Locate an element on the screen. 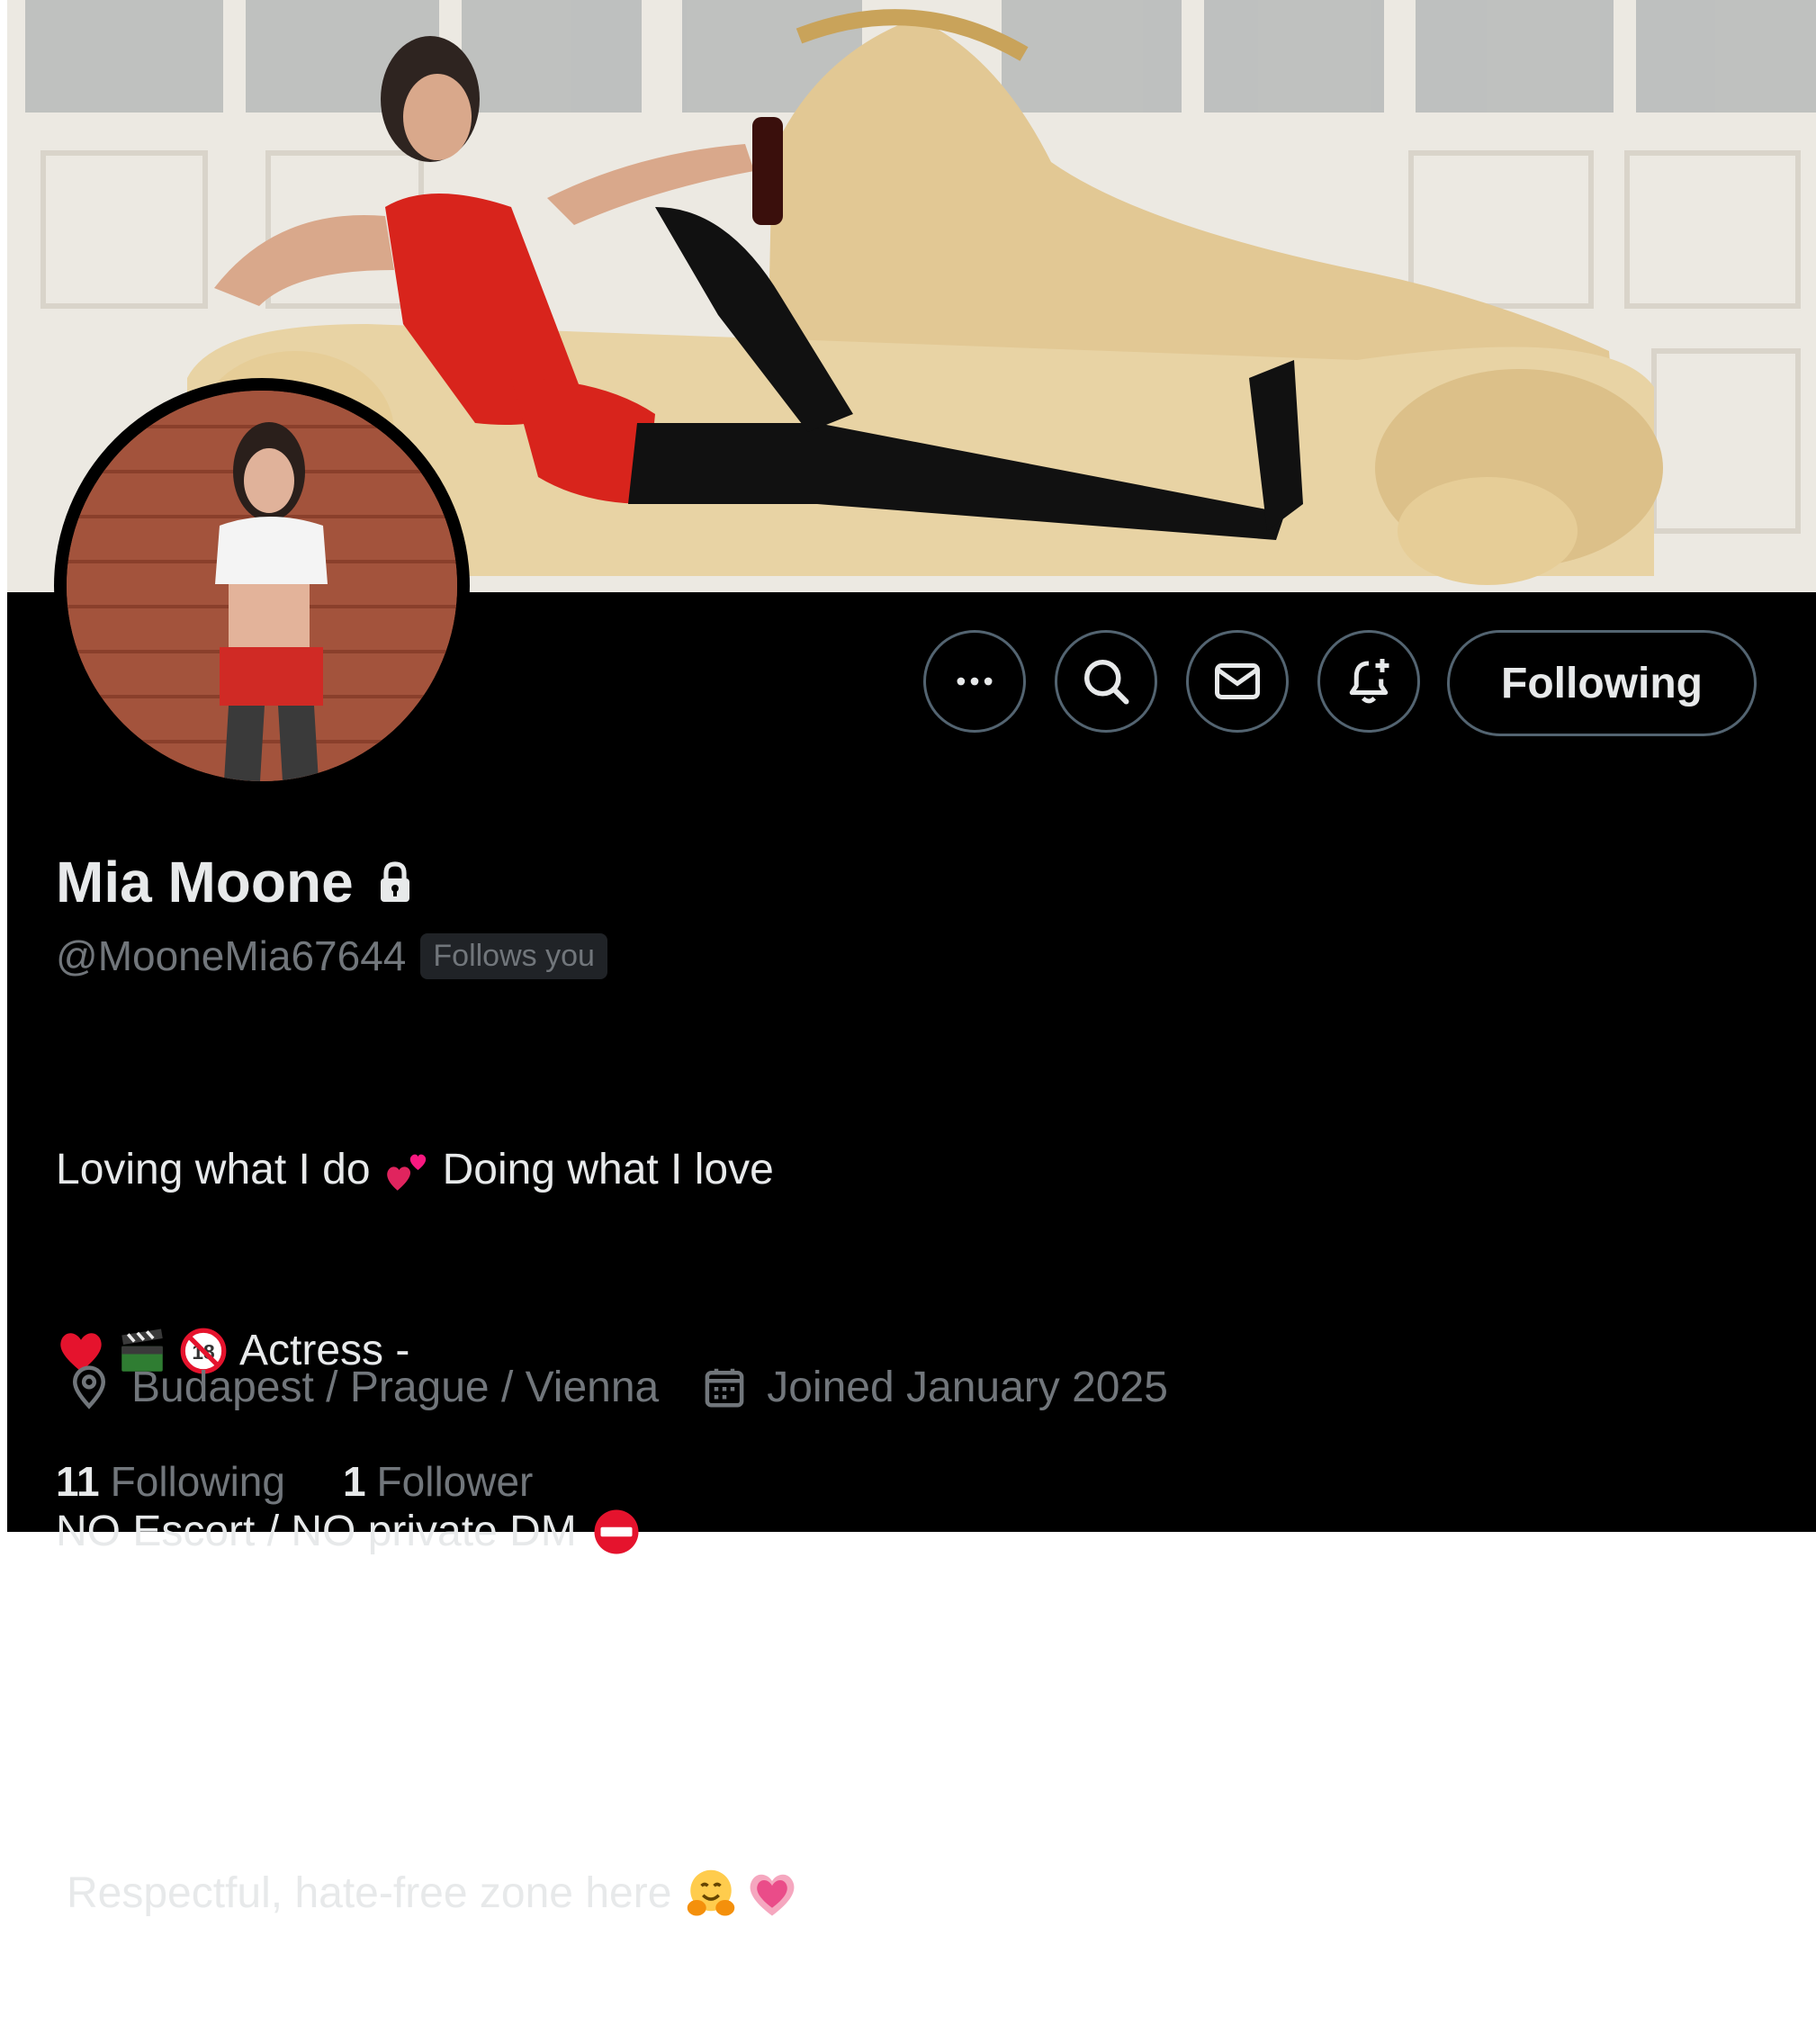  profile-avatar is located at coordinates (262, 586).